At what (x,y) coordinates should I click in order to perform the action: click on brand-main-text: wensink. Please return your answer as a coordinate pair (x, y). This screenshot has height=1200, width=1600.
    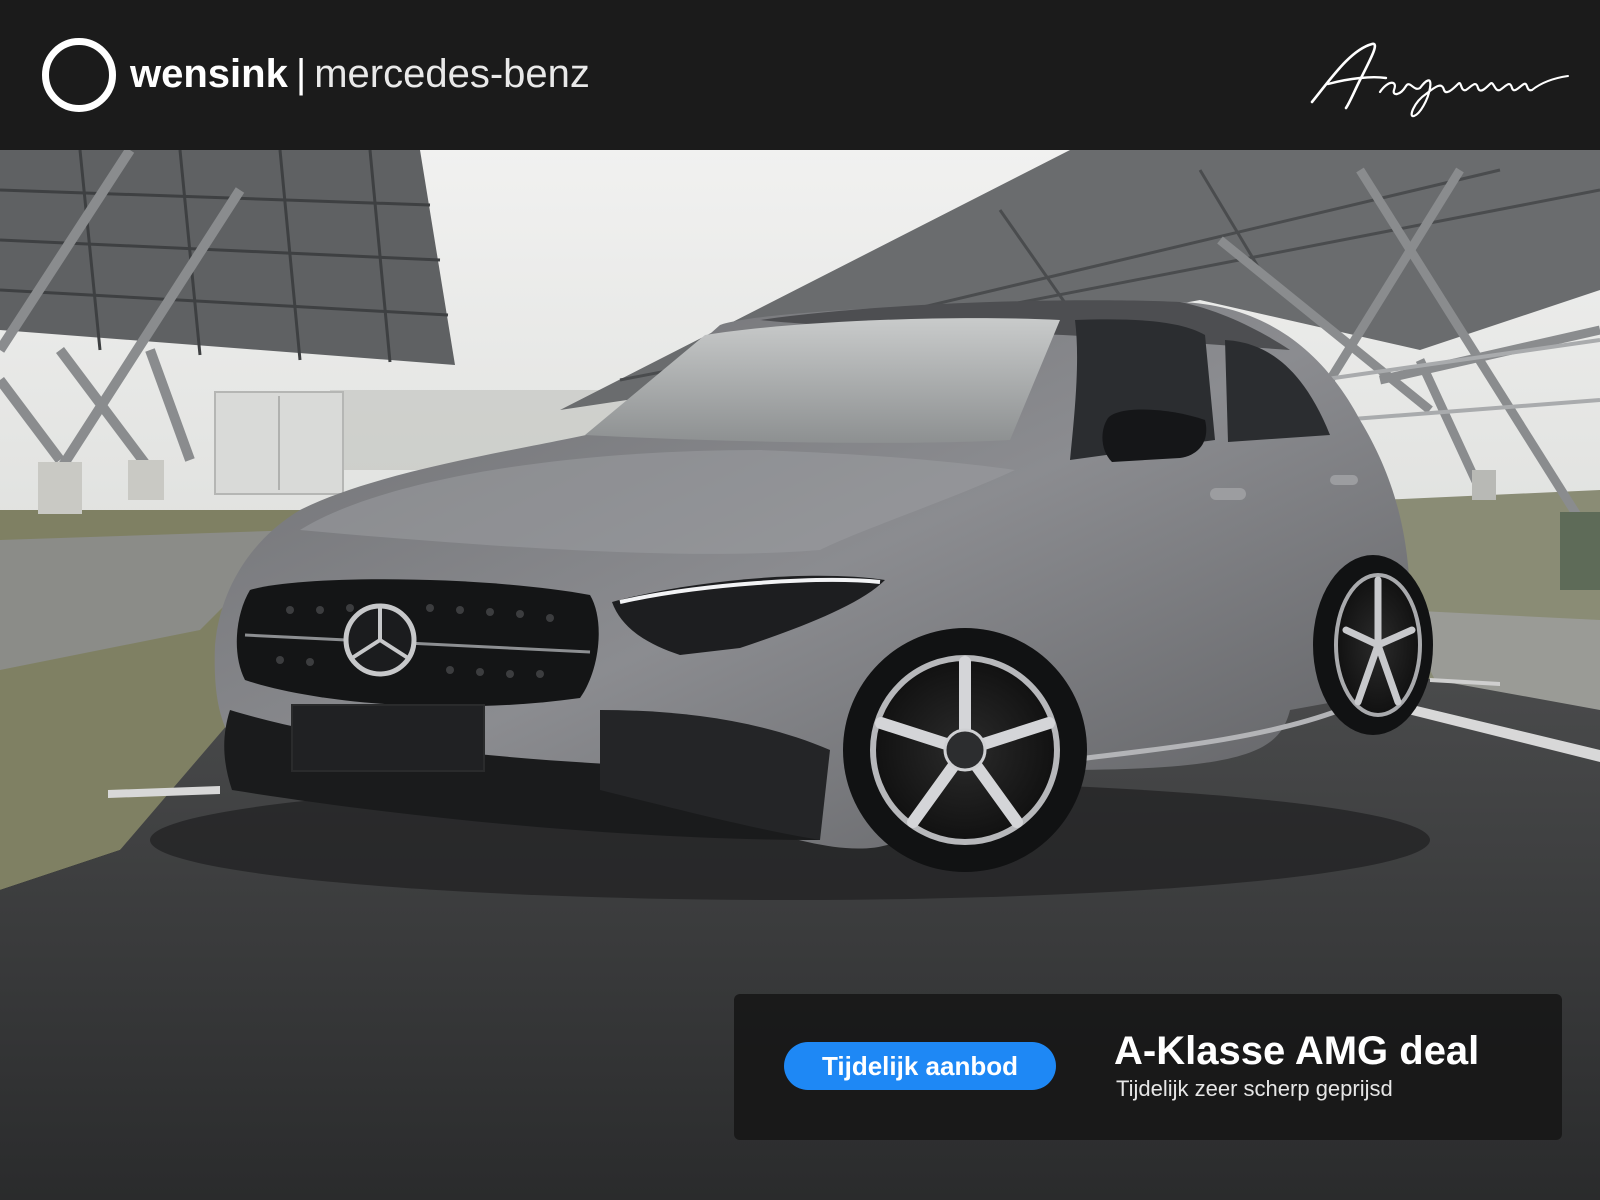
    Looking at the image, I should click on (209, 74).